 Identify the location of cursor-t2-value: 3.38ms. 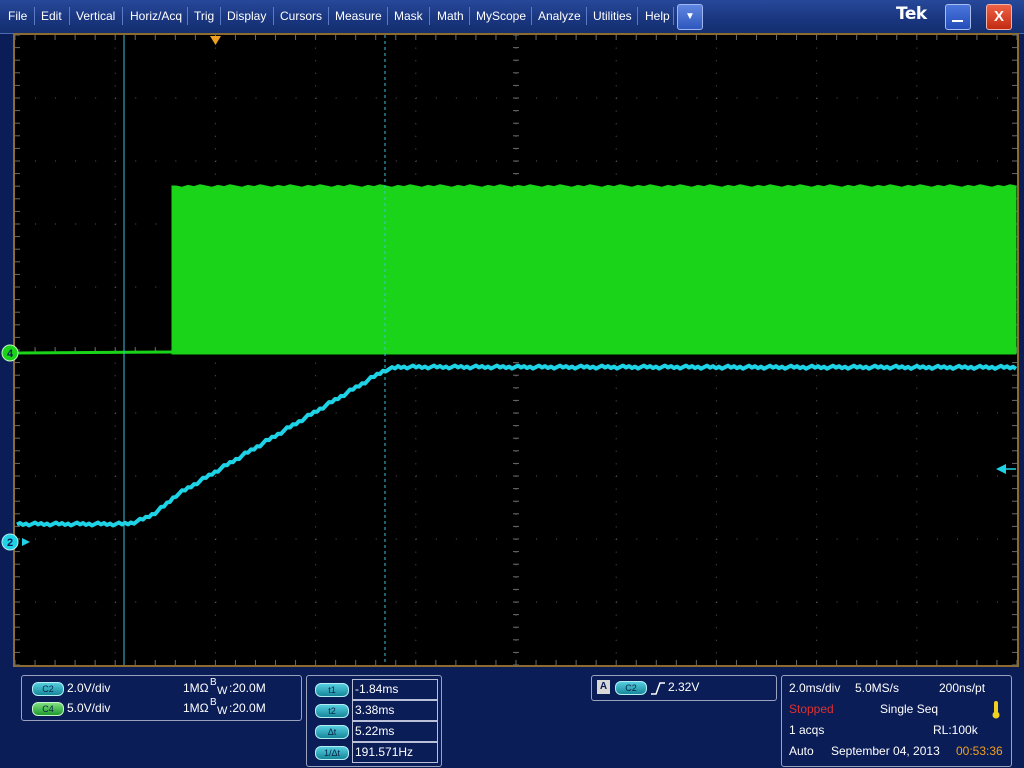
(375, 710).